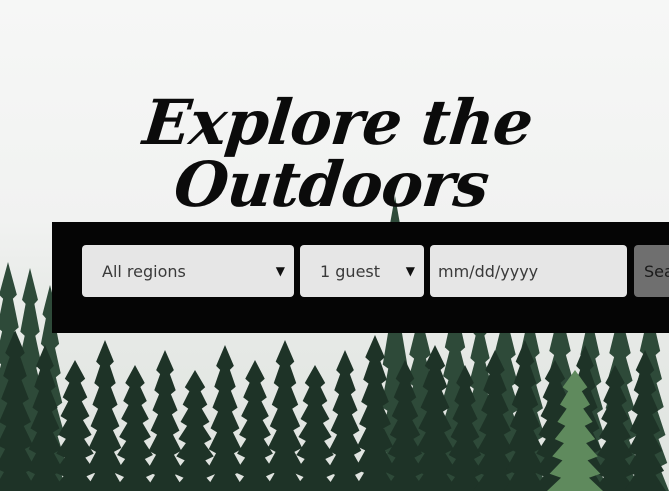  Describe the element at coordinates (651, 271) in the screenshot. I see `search-button: Sea` at that location.